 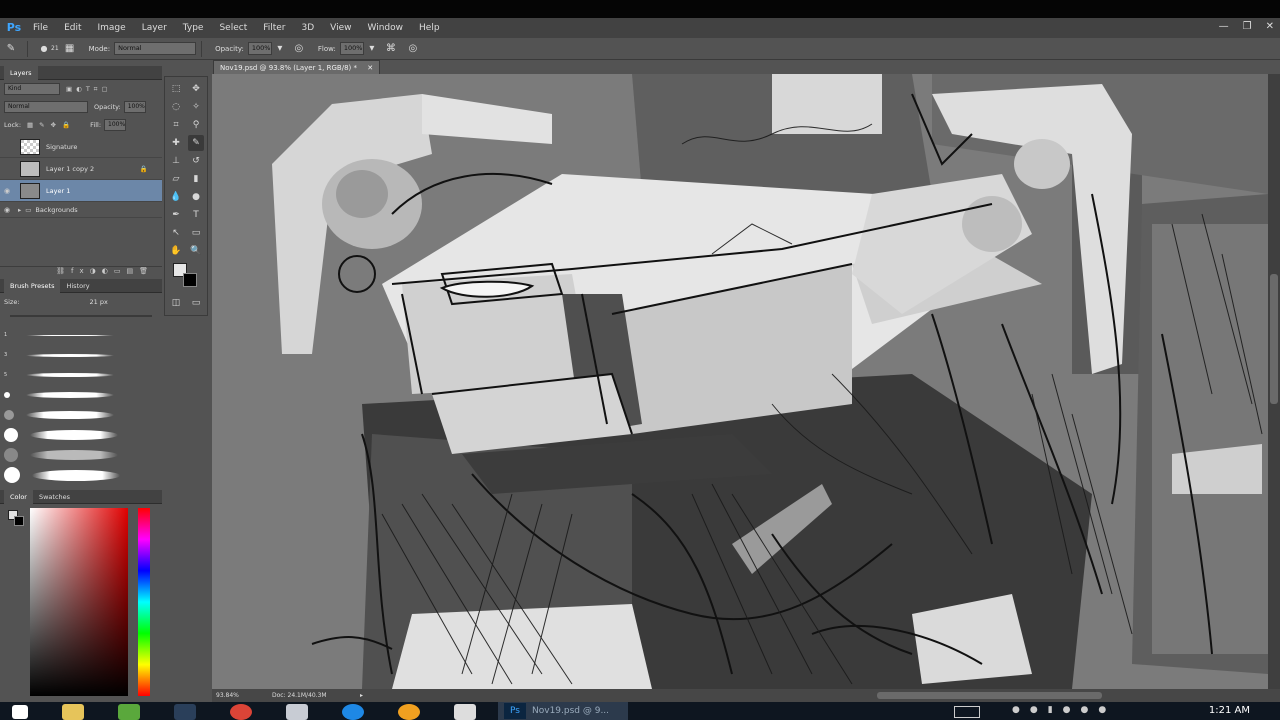 I want to click on tab-brush-presets: Brush Presets, so click(x=32, y=285).